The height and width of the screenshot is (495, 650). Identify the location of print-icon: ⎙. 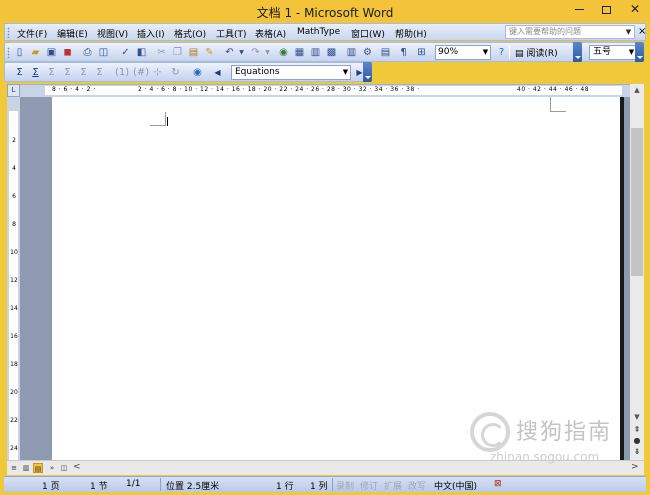
(87, 52).